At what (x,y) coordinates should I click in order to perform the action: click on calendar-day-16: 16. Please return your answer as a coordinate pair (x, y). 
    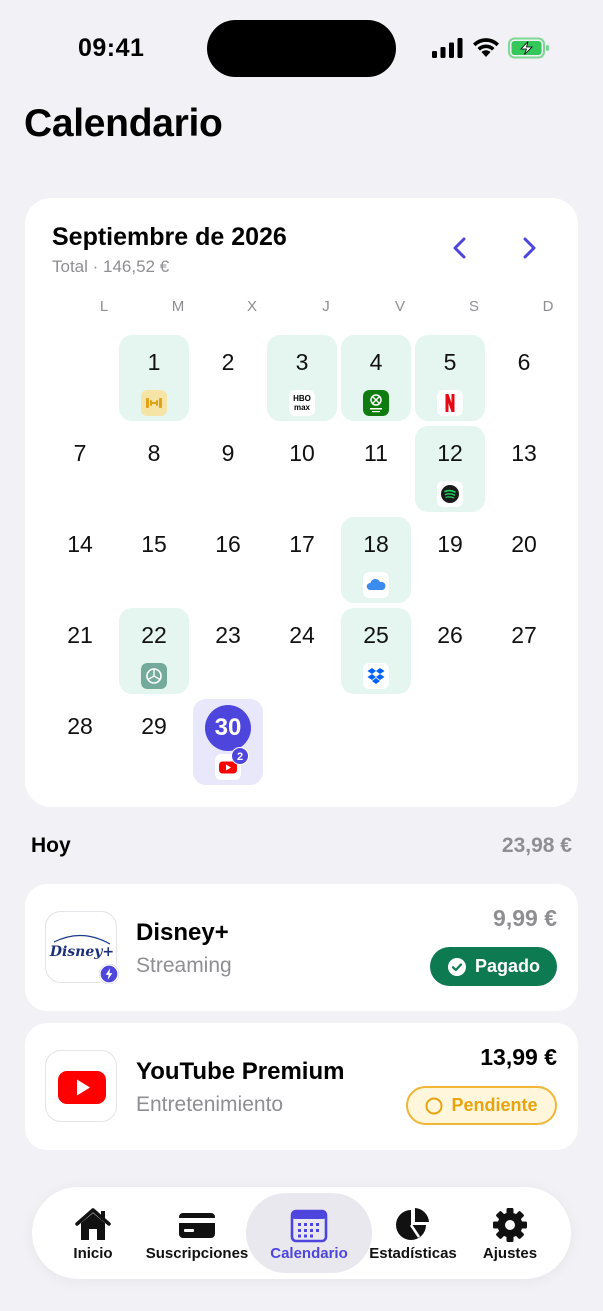
    Looking at the image, I should click on (228, 560).